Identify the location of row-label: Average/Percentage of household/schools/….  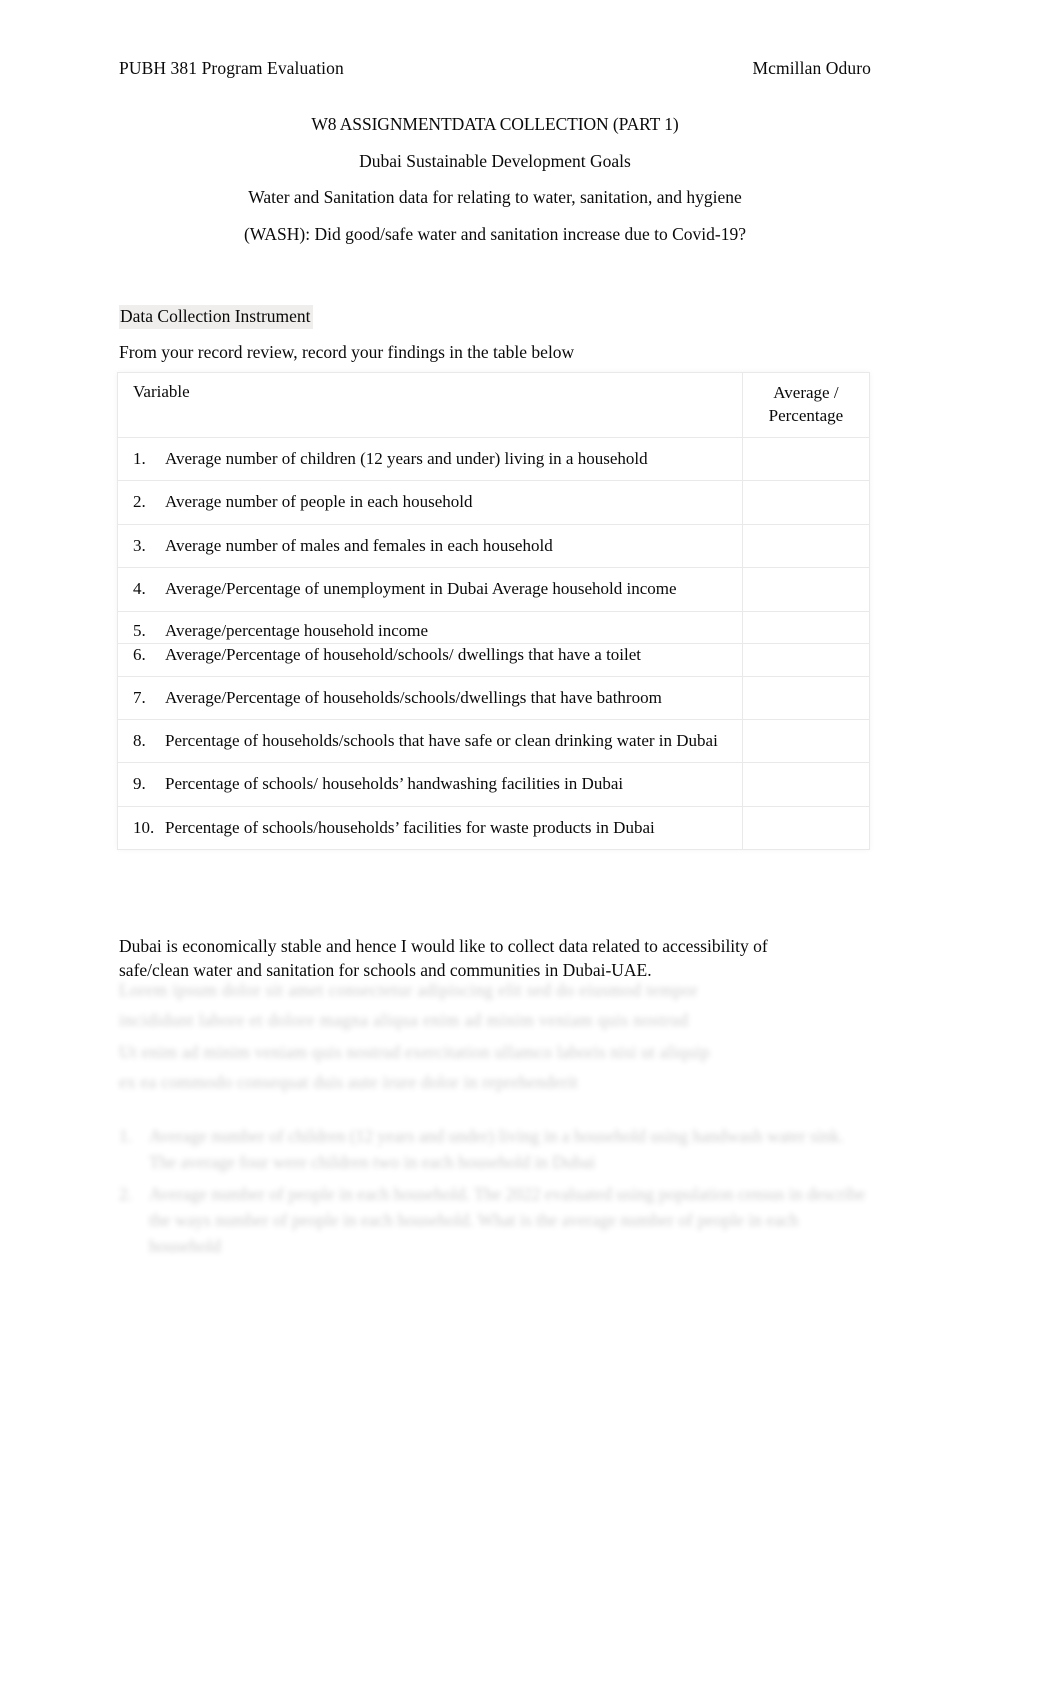
(403, 655).